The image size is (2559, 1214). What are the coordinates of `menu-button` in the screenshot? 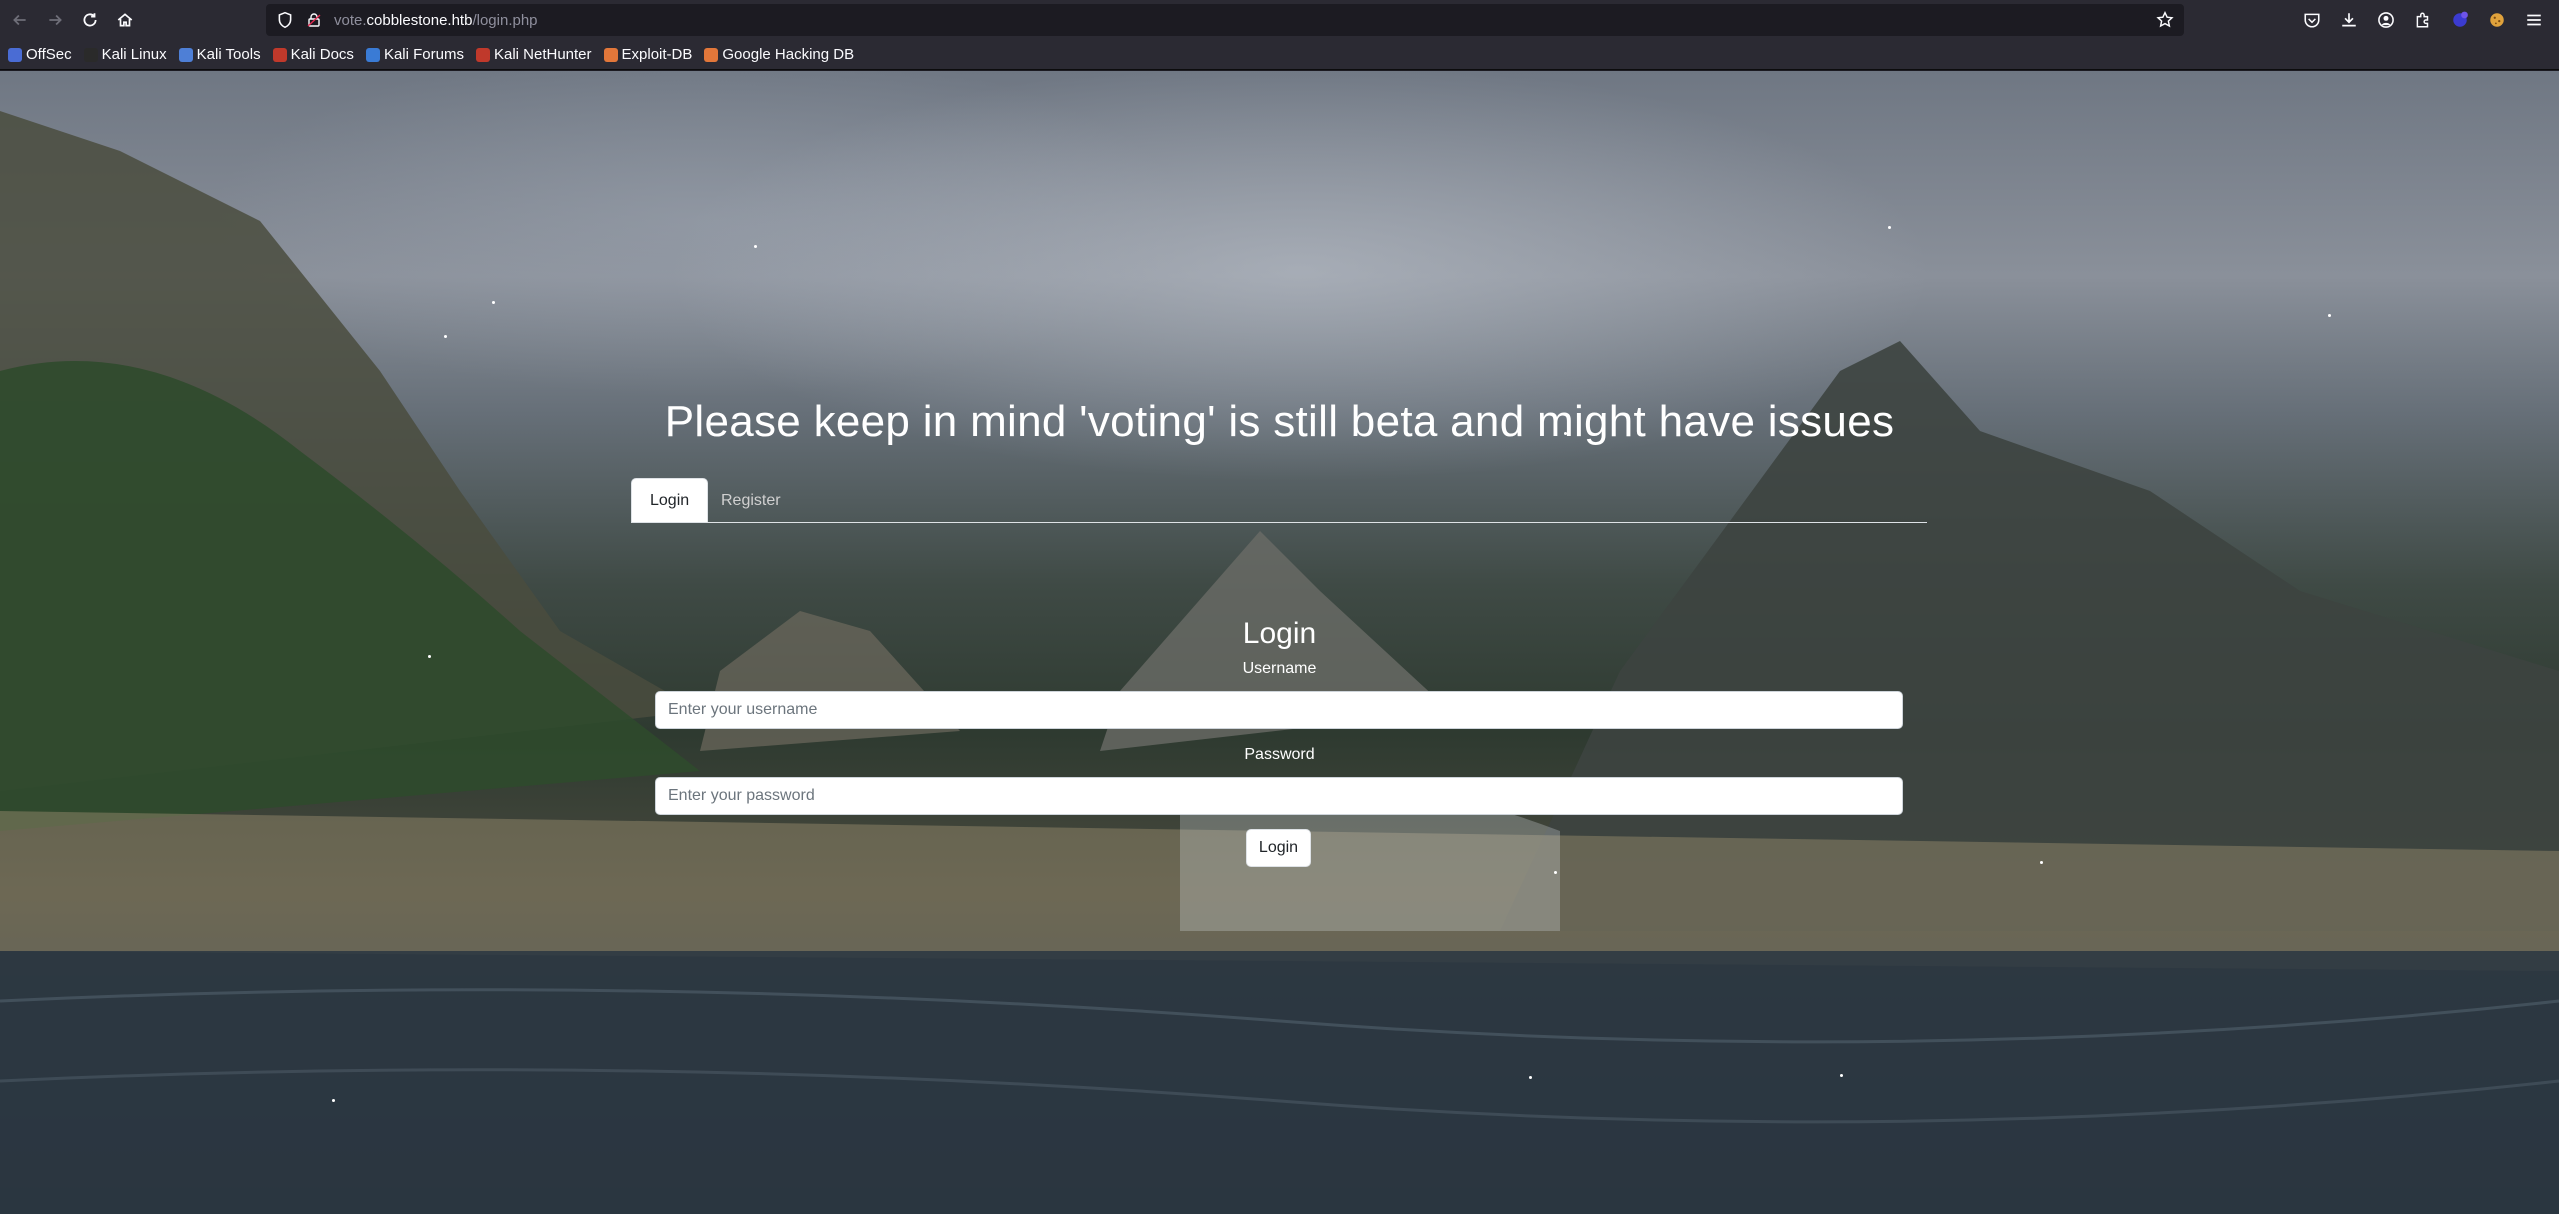 It's located at (2534, 20).